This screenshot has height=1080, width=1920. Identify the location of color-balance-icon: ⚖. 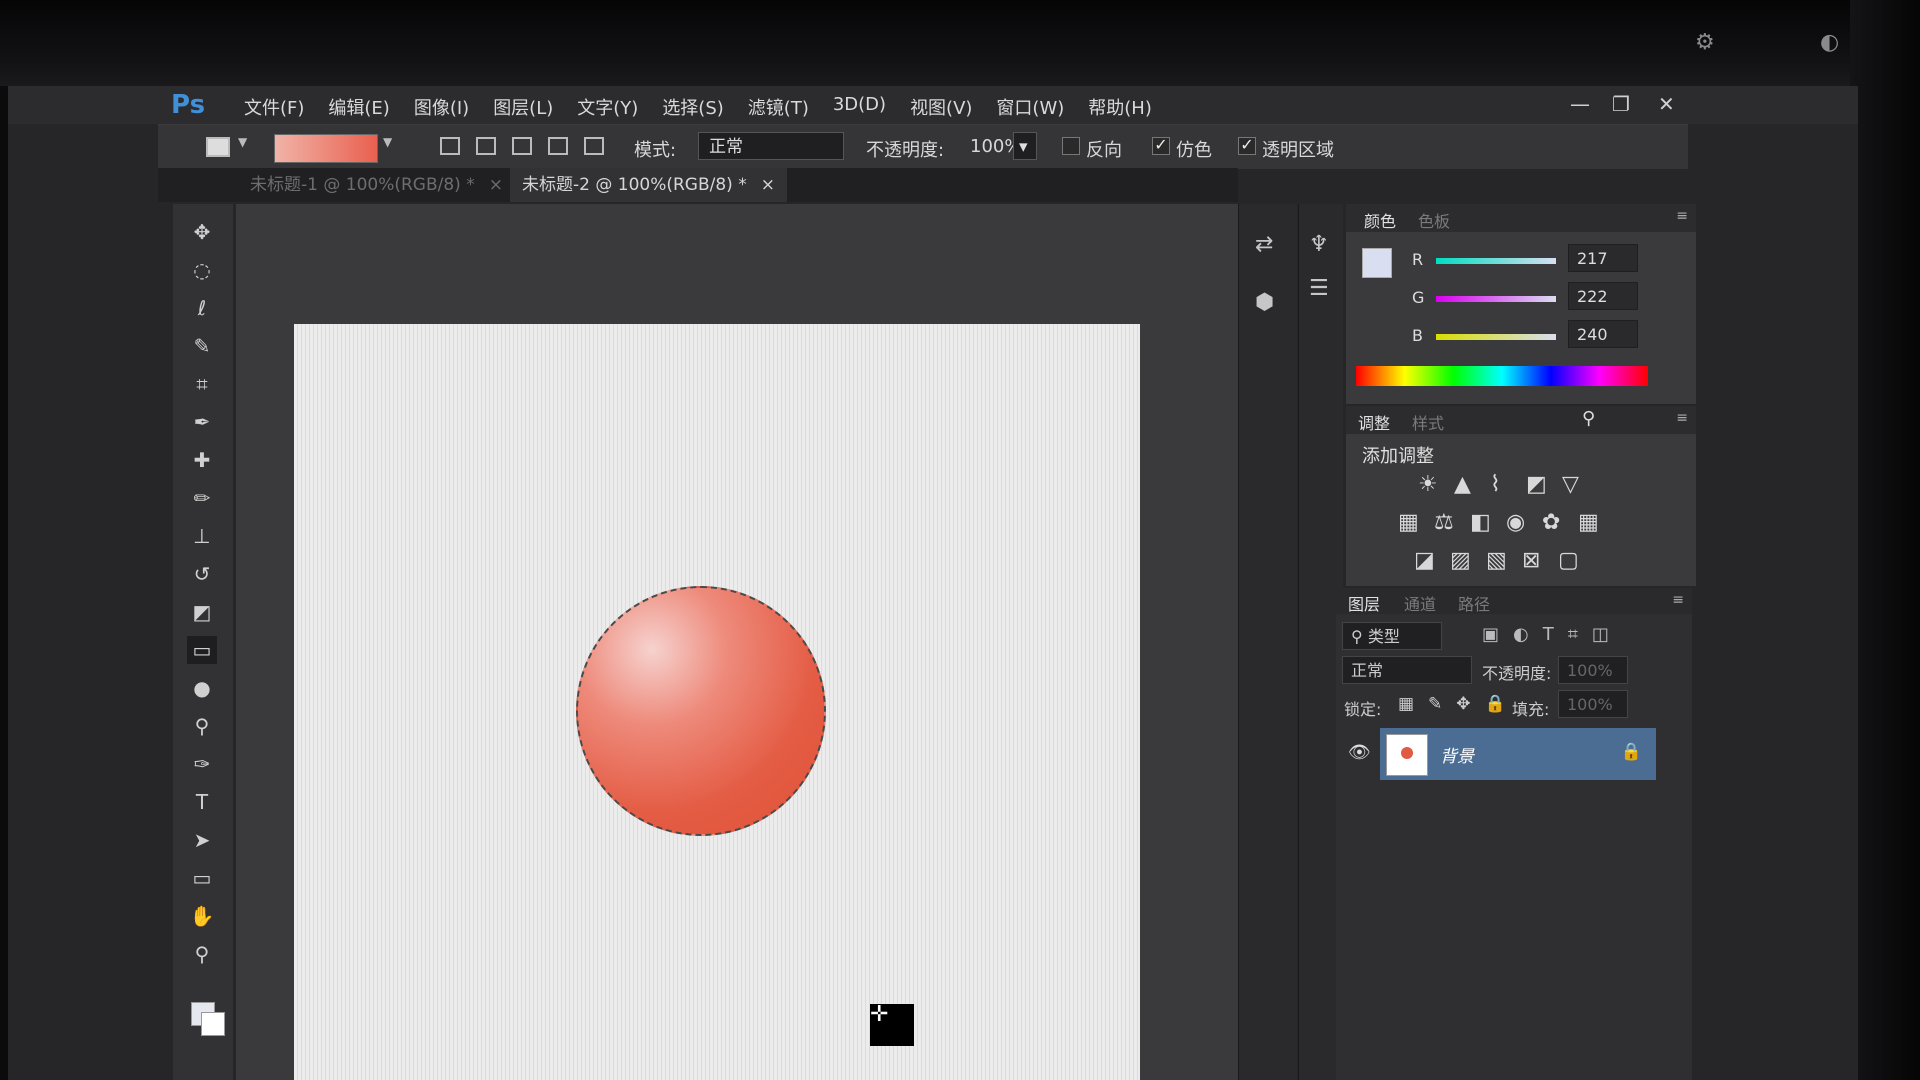
(1444, 522).